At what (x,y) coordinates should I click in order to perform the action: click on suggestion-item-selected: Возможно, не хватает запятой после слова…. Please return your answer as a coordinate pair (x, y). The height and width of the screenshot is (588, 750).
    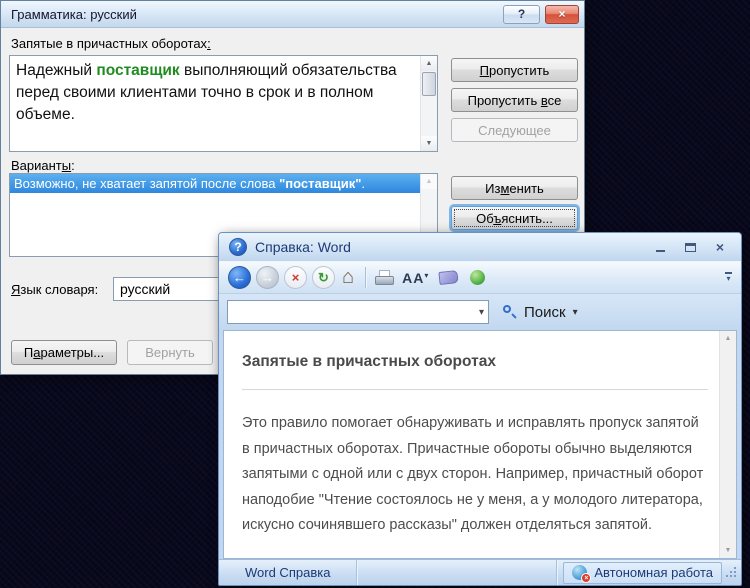
    Looking at the image, I should click on (215, 183).